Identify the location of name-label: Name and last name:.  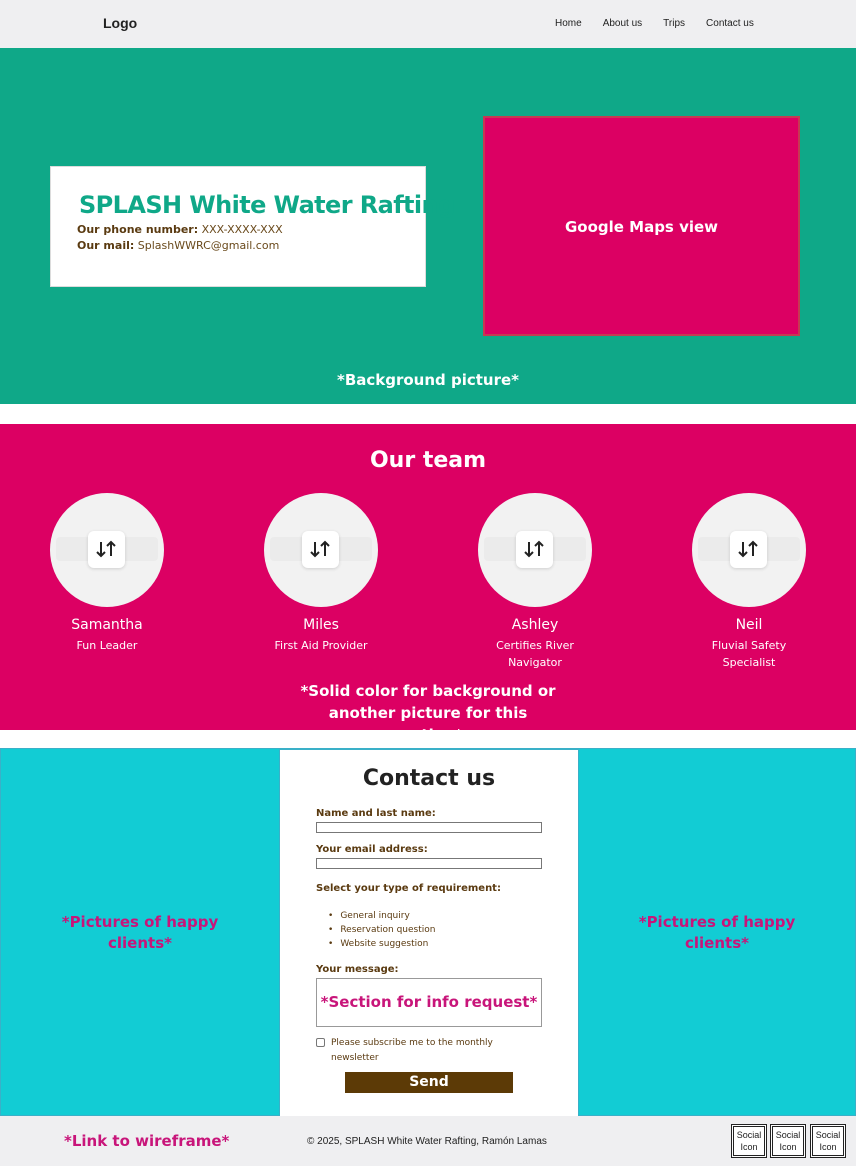
(376, 813).